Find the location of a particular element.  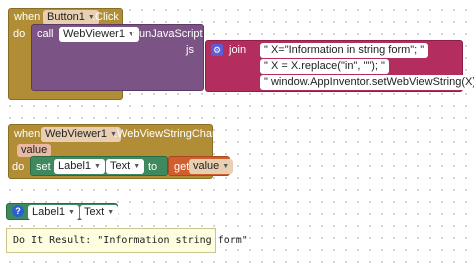

event-name: .WebViewStringChange is located at coordinates (172, 134).